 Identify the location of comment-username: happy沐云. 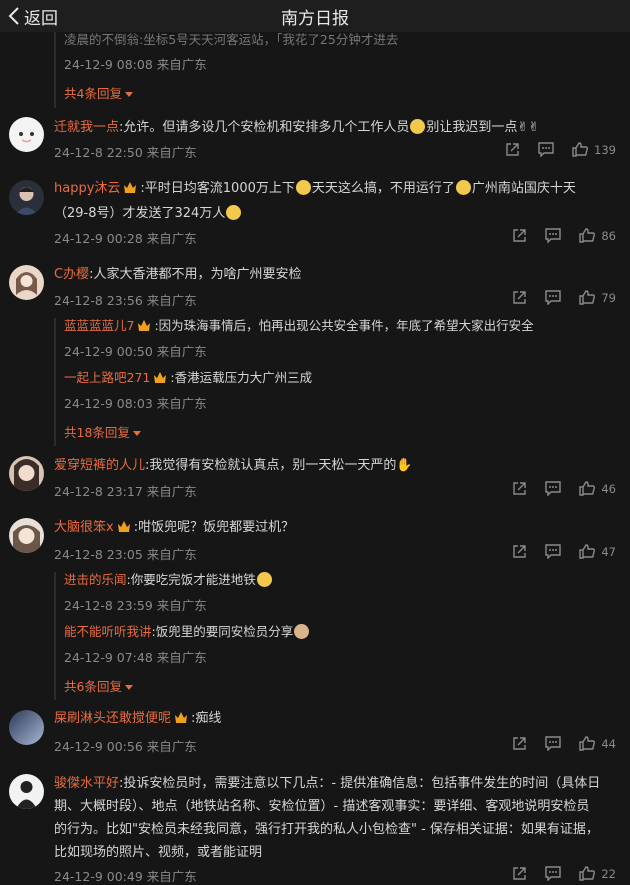
(87, 188).